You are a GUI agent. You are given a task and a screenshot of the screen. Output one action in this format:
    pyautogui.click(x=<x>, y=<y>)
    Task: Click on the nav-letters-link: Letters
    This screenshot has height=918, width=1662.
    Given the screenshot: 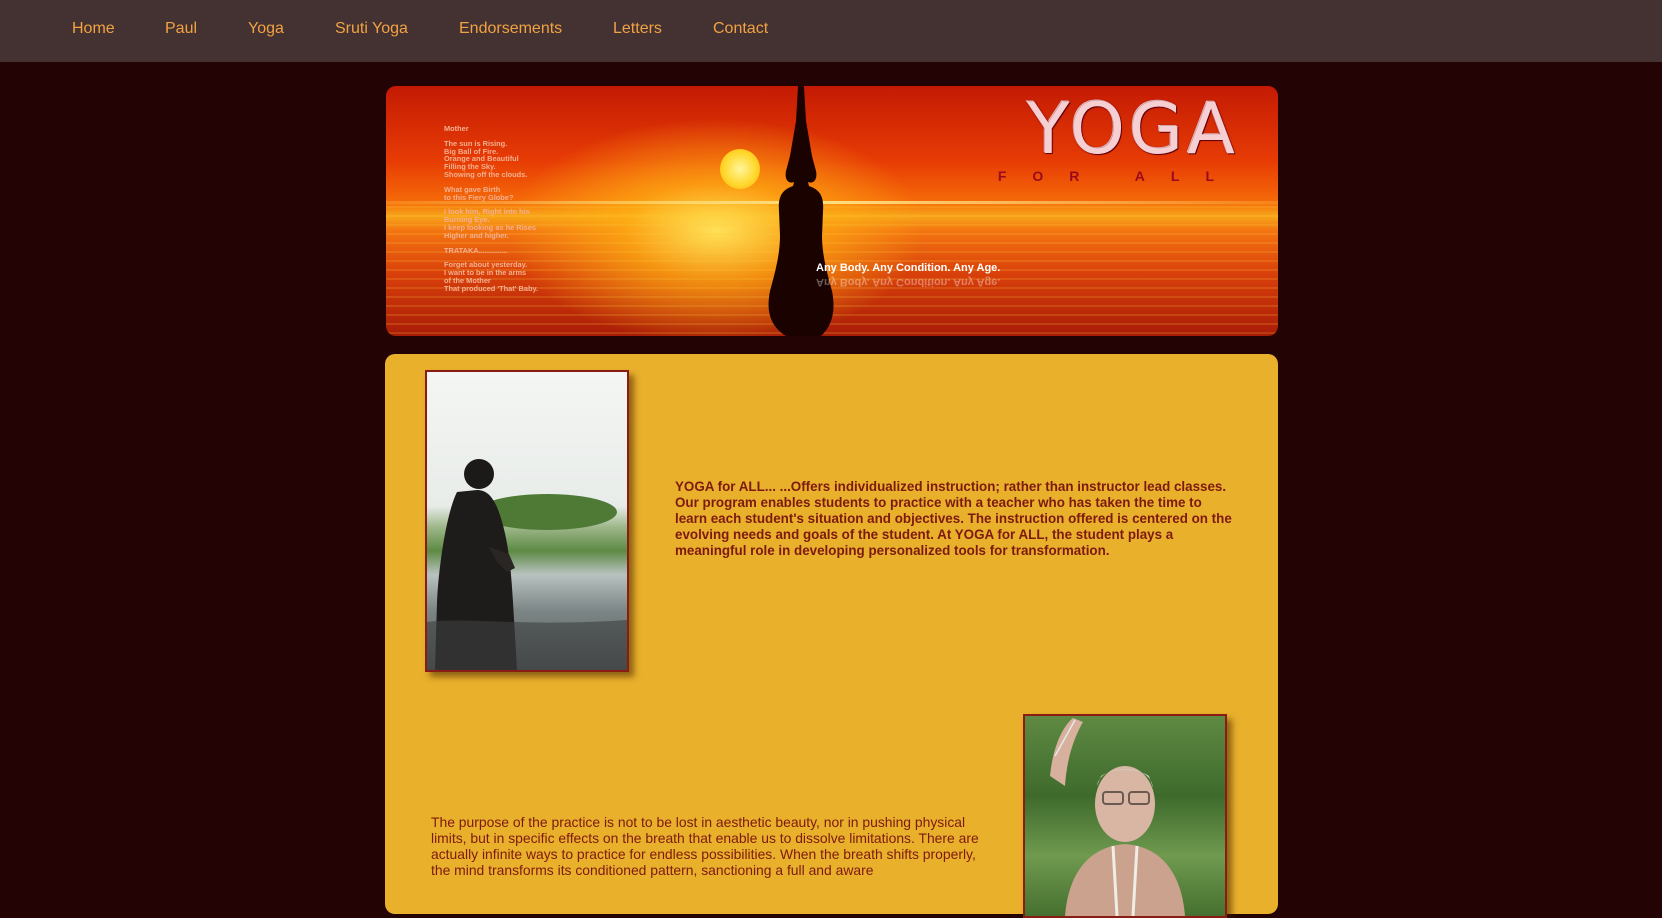 What is the action you would take?
    pyautogui.click(x=637, y=29)
    